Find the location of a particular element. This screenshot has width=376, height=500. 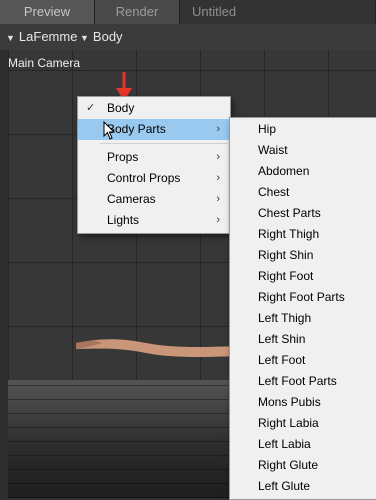

submenu-item-chest: Chest is located at coordinates (303, 192).